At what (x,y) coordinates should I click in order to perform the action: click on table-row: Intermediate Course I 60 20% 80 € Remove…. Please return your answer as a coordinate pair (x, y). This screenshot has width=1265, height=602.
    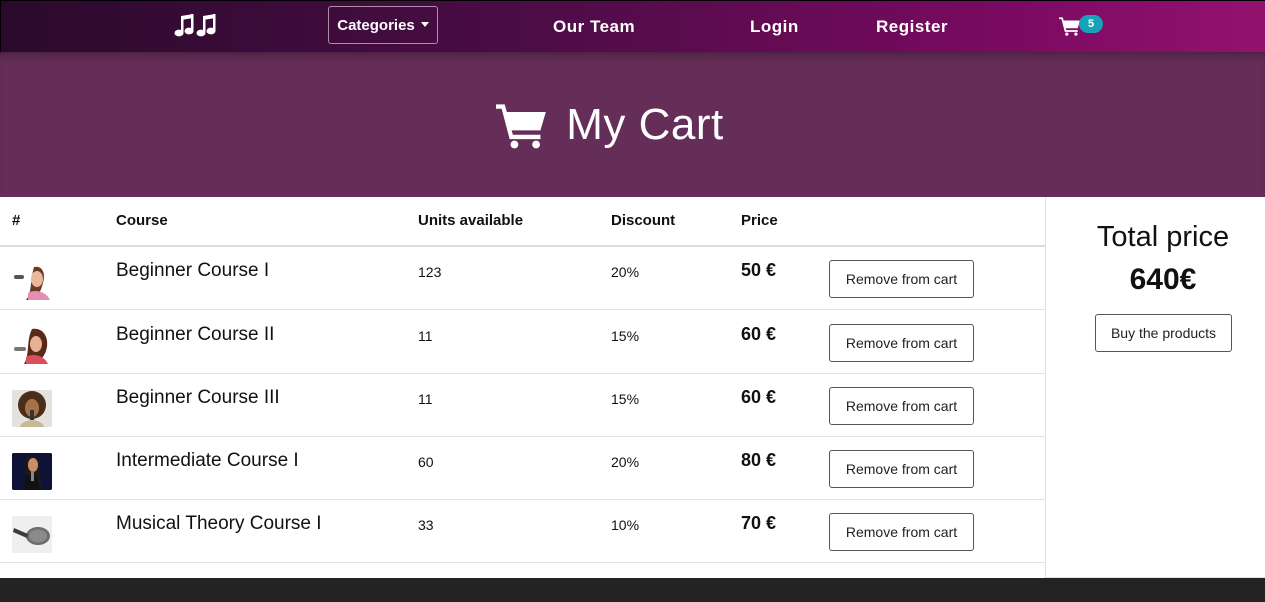
    Looking at the image, I should click on (522, 468).